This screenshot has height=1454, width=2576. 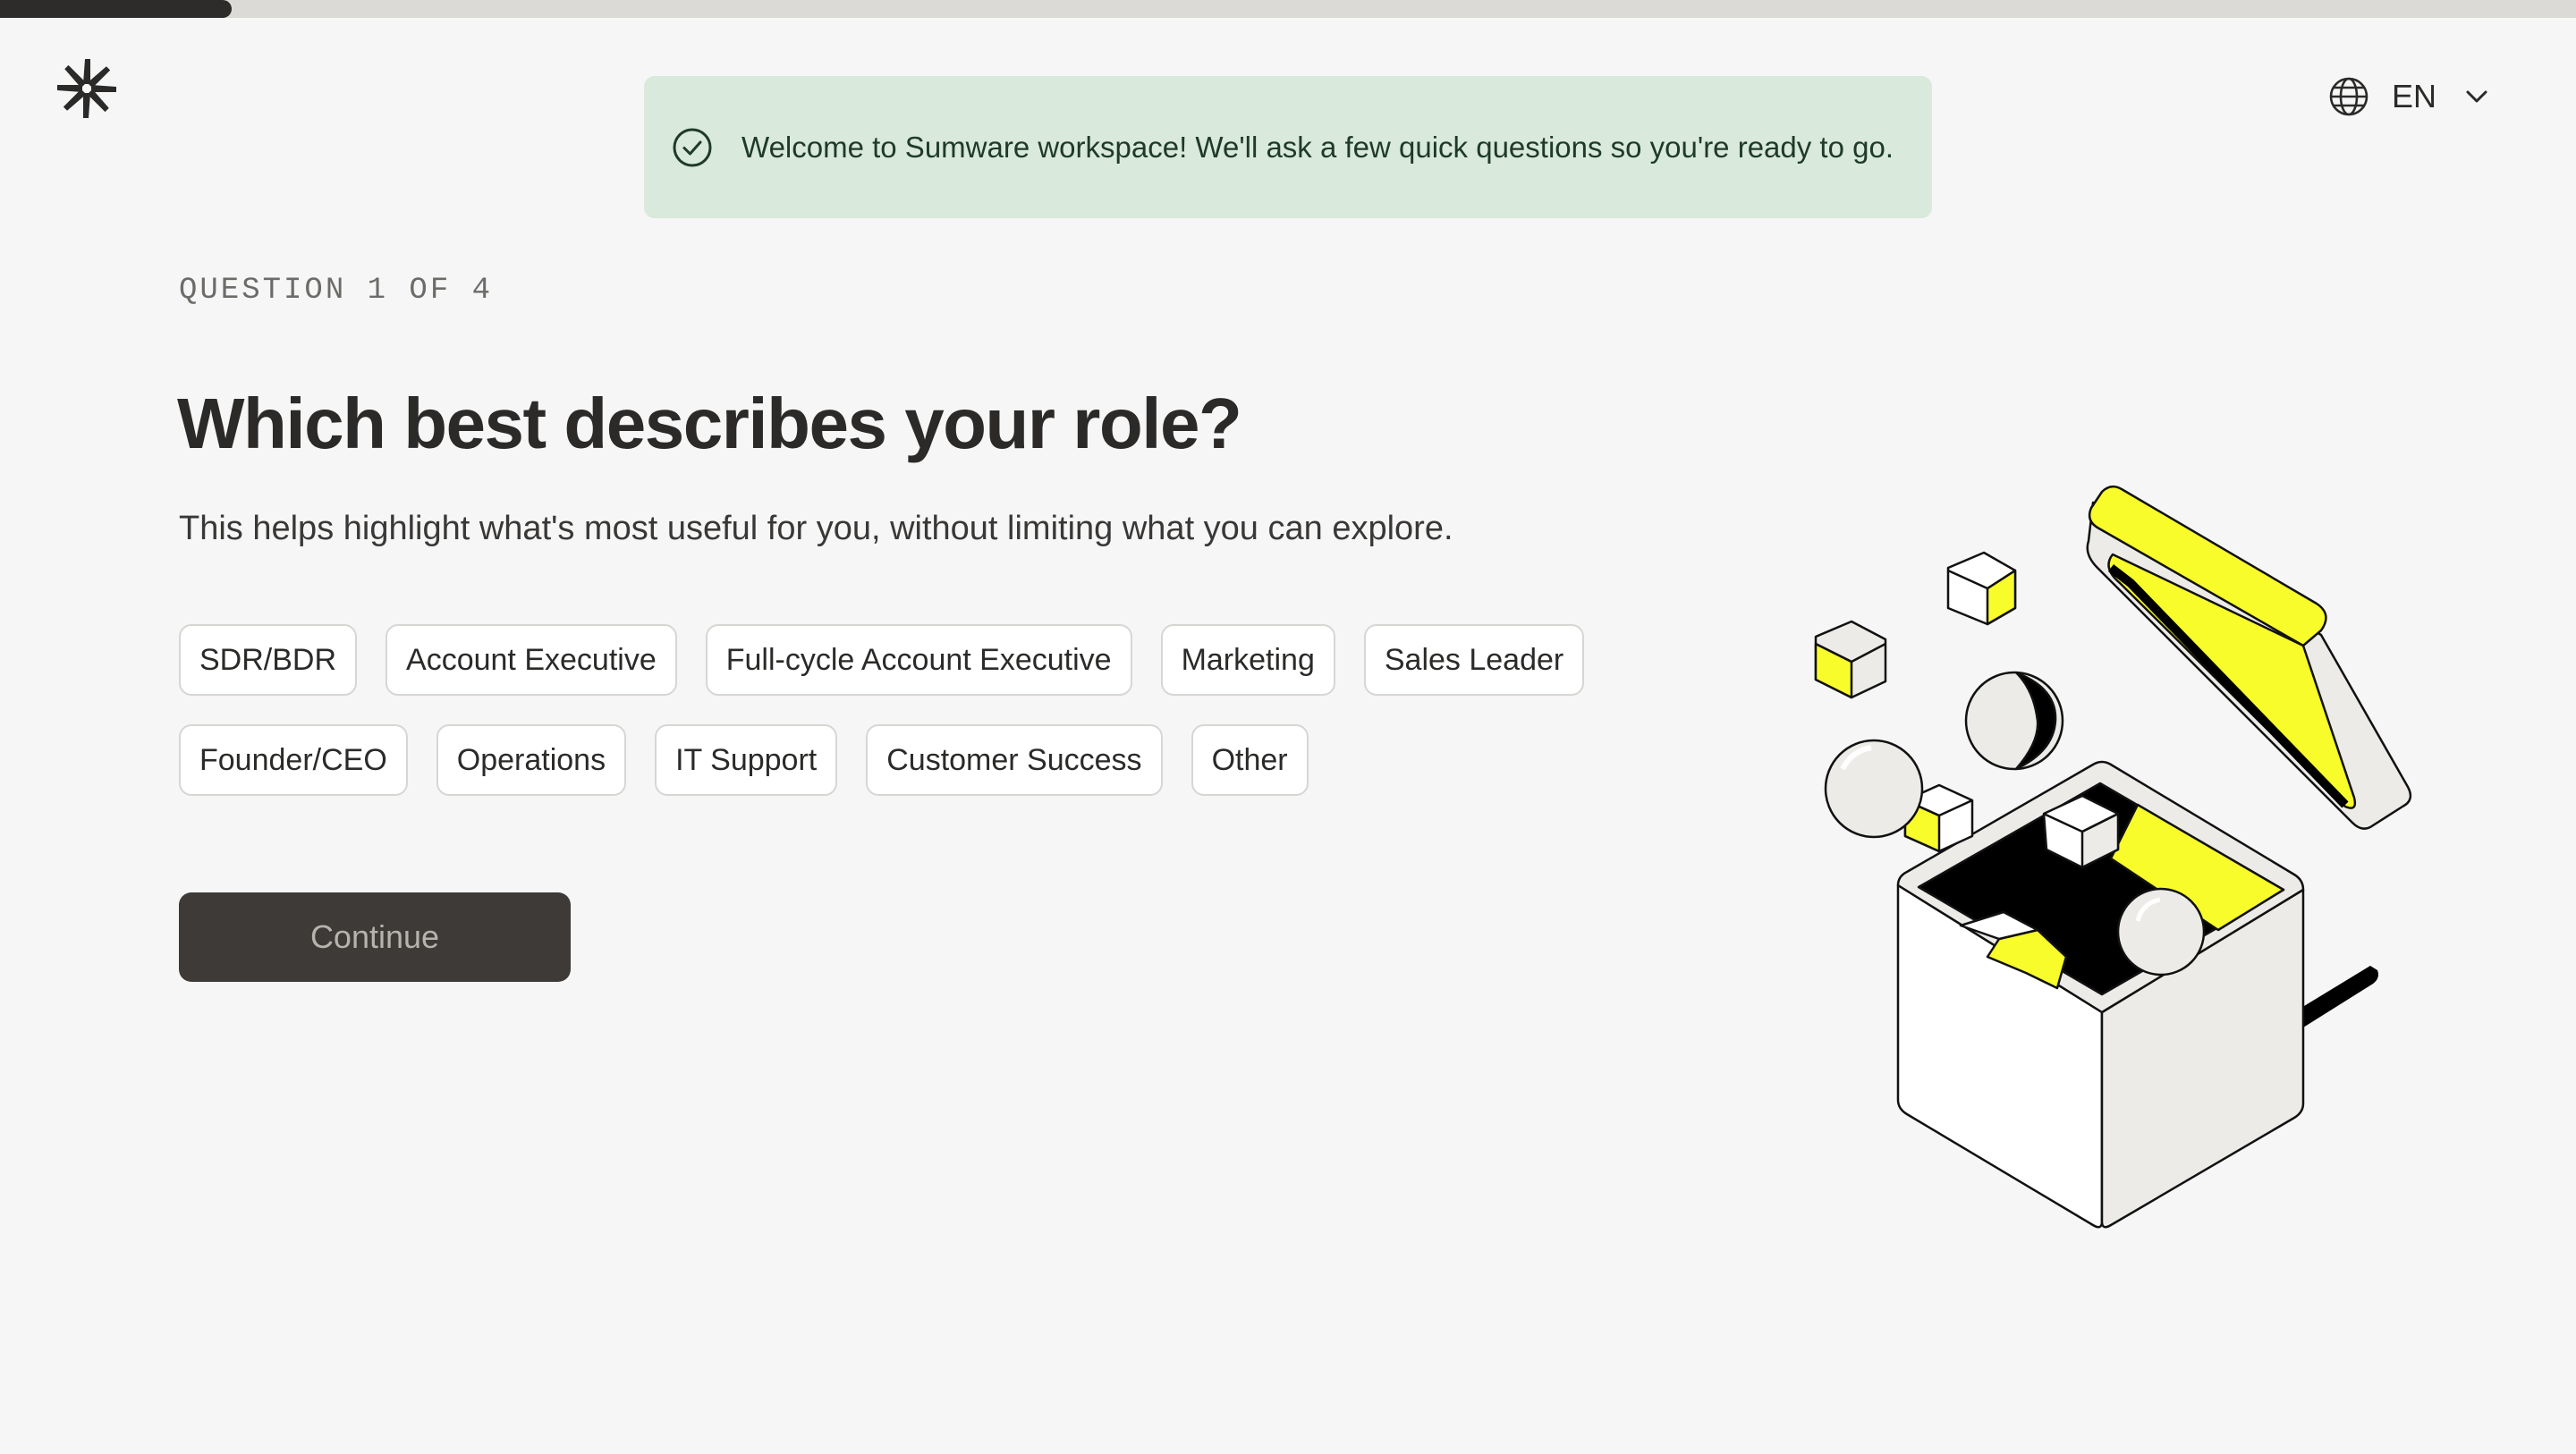 What do you see at coordinates (1288, 9) in the screenshot?
I see `progress-bar` at bounding box center [1288, 9].